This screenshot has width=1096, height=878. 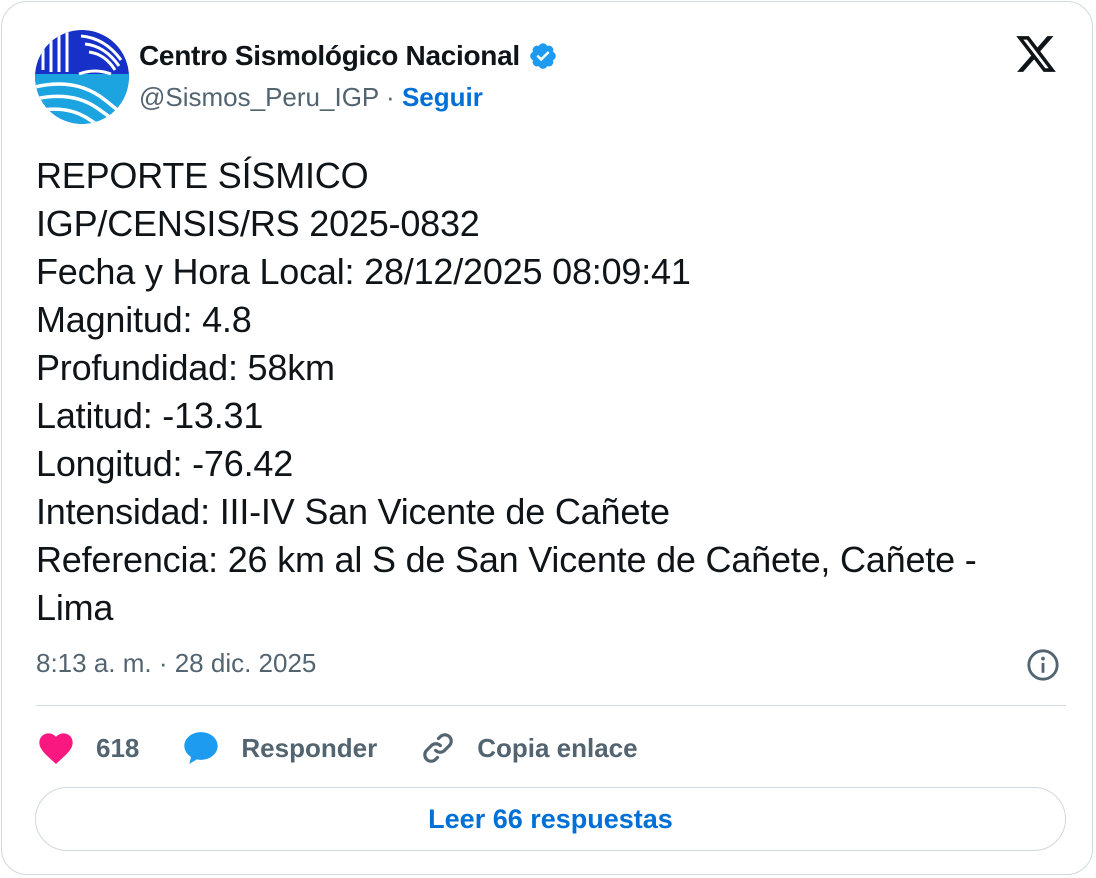 What do you see at coordinates (329, 55) in the screenshot?
I see `author-name-text: Centro Sismológico Nacional` at bounding box center [329, 55].